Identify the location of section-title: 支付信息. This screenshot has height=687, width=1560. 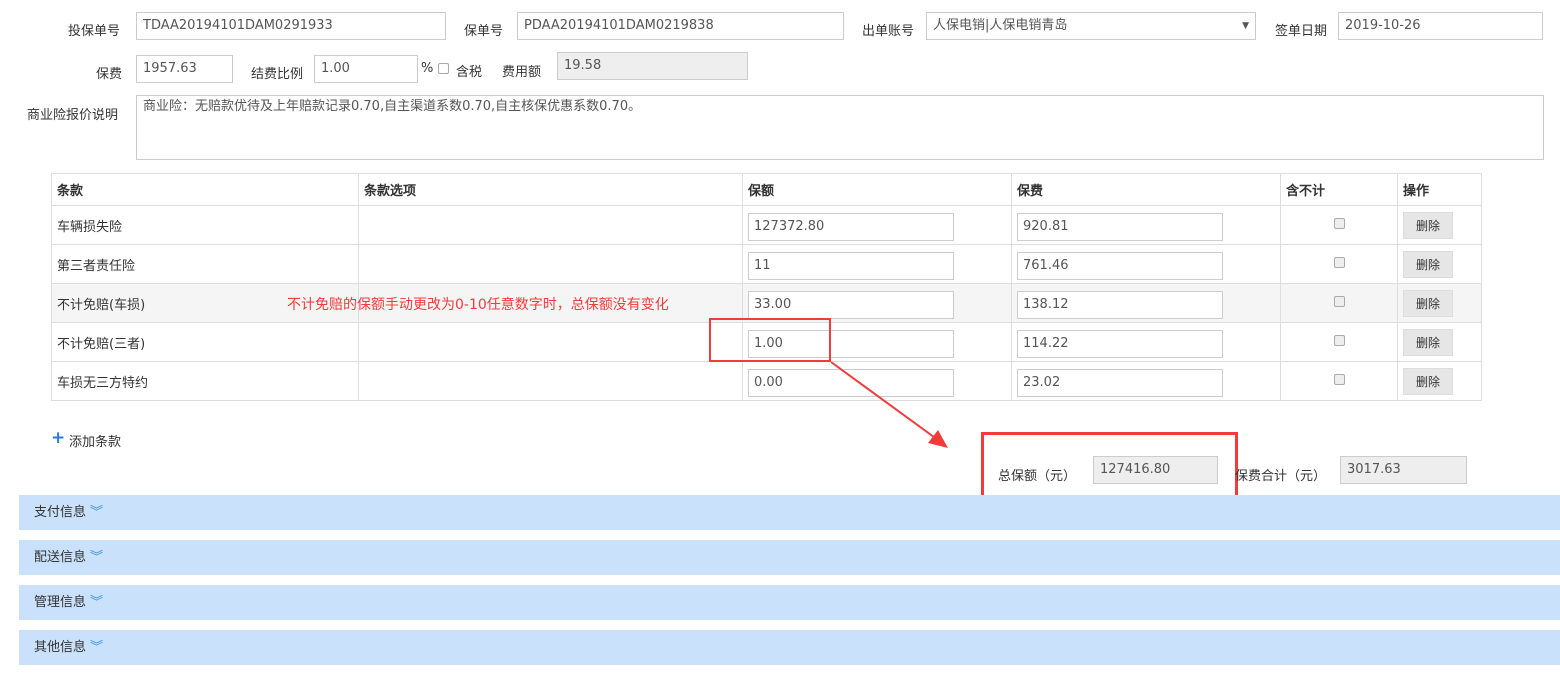
(60, 512).